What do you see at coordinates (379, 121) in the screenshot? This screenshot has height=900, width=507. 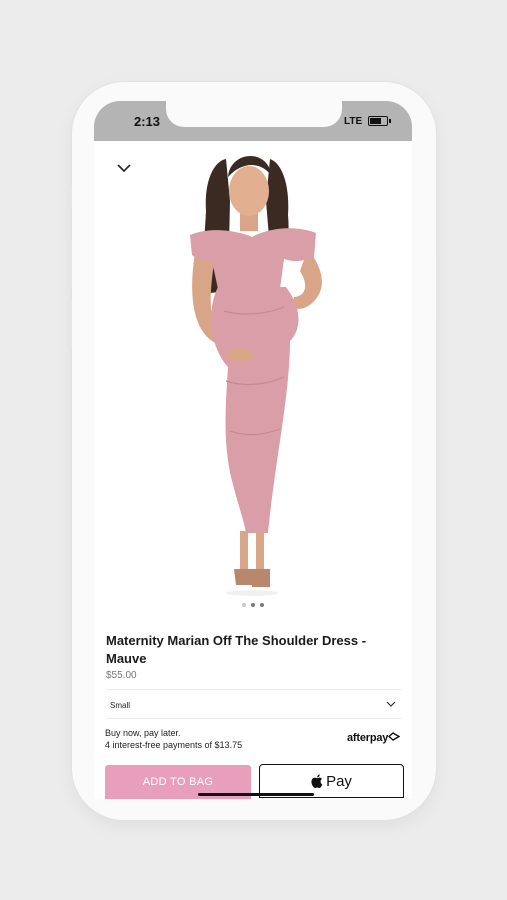 I see `battery-icon` at bounding box center [379, 121].